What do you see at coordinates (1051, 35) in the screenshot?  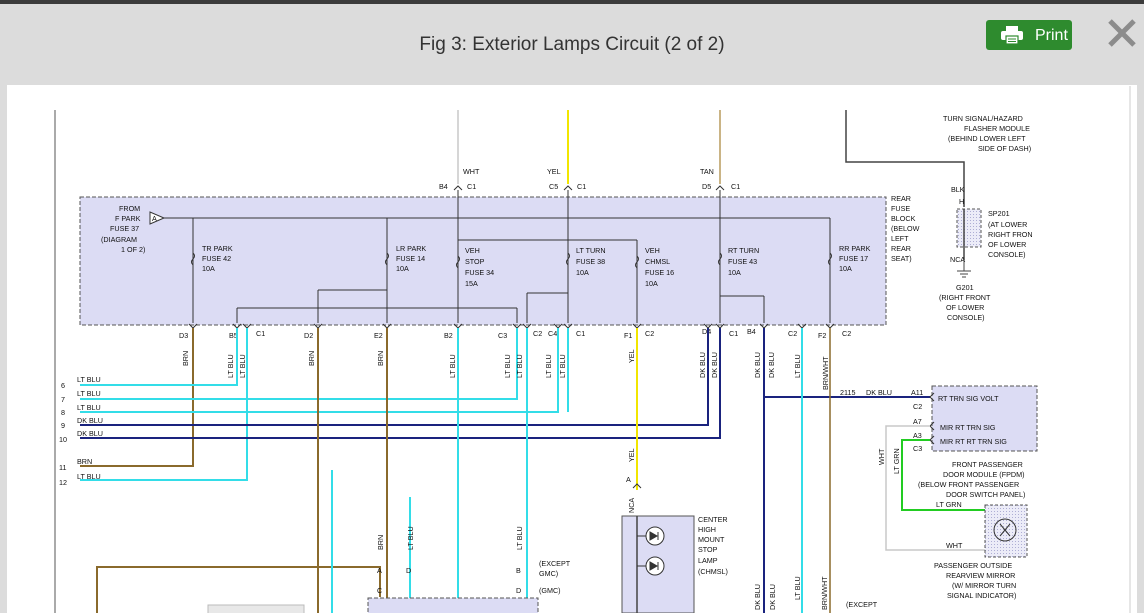 I see `print-label: Print` at bounding box center [1051, 35].